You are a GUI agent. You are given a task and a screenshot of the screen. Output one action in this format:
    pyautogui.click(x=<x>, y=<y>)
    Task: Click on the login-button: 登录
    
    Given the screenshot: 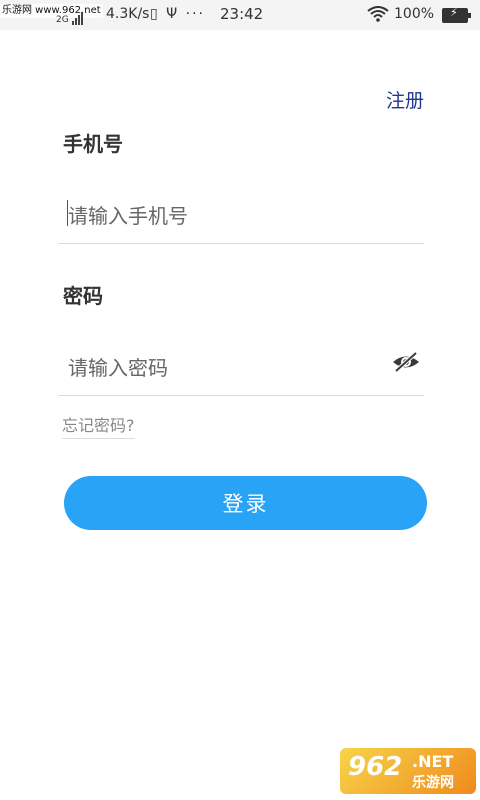 What is the action you would take?
    pyautogui.click(x=245, y=503)
    